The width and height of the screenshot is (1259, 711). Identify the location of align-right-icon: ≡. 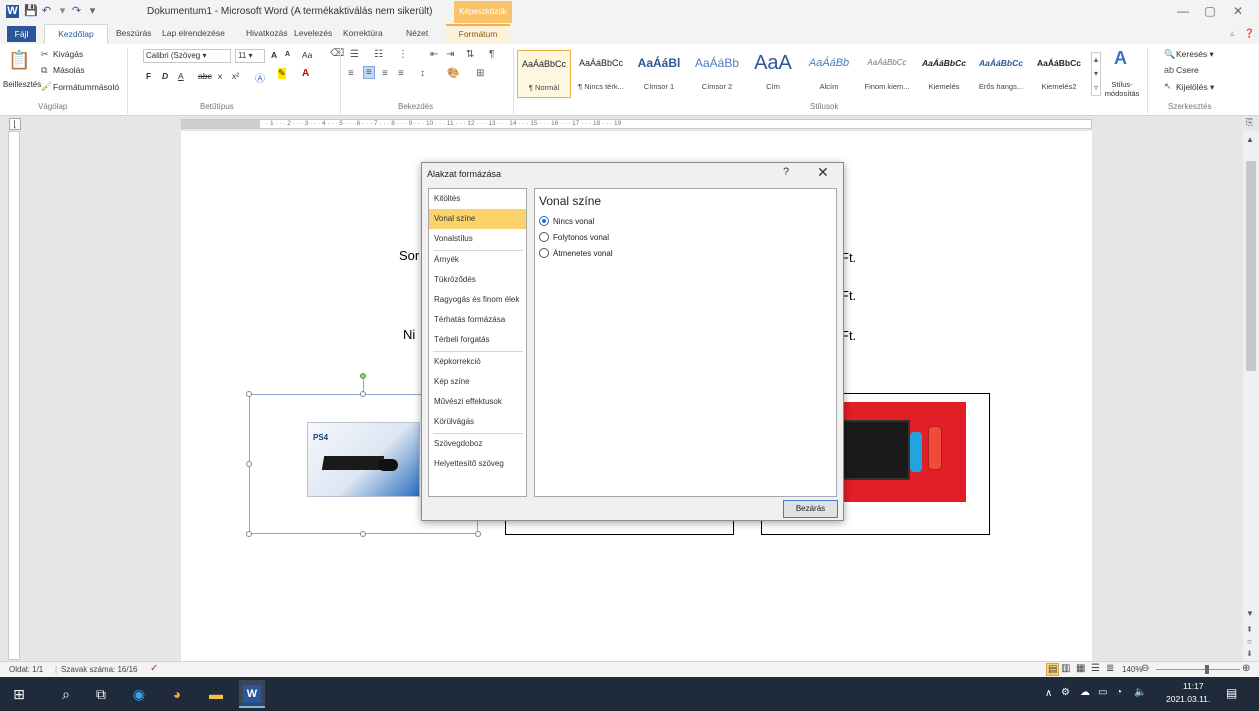
(385, 73).